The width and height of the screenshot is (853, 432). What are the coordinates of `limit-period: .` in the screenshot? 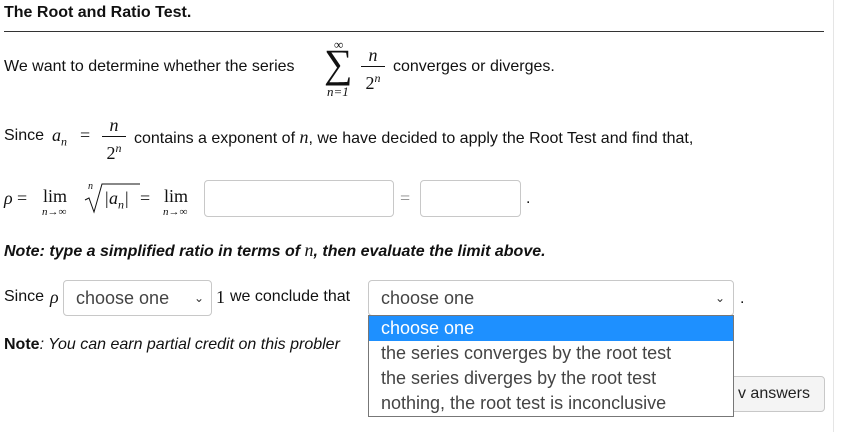 It's located at (528, 198).